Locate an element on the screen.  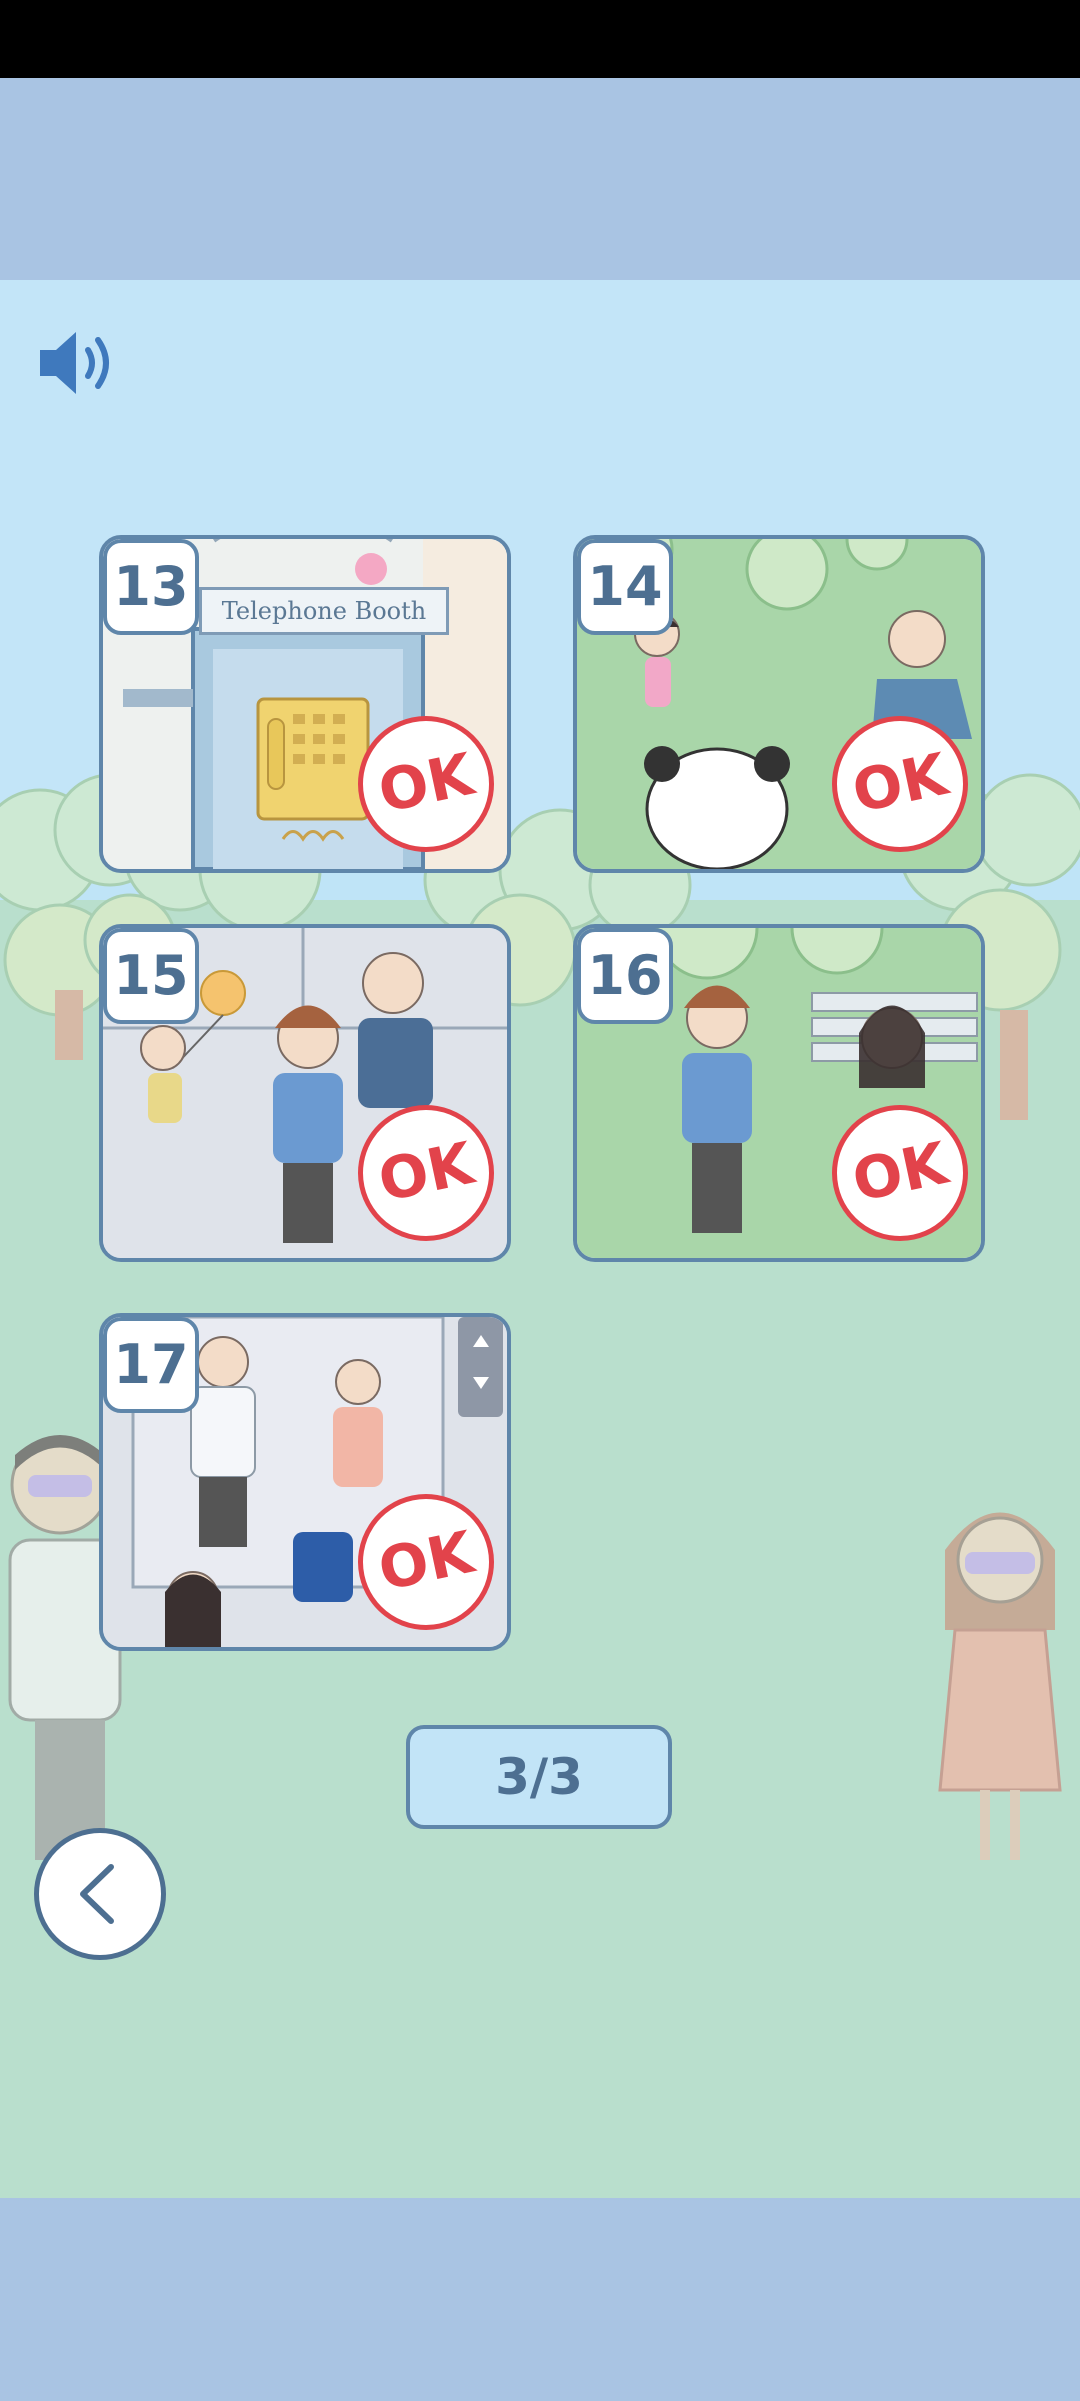
level-title-label: Telephone Booth is located at coordinates (324, 611).